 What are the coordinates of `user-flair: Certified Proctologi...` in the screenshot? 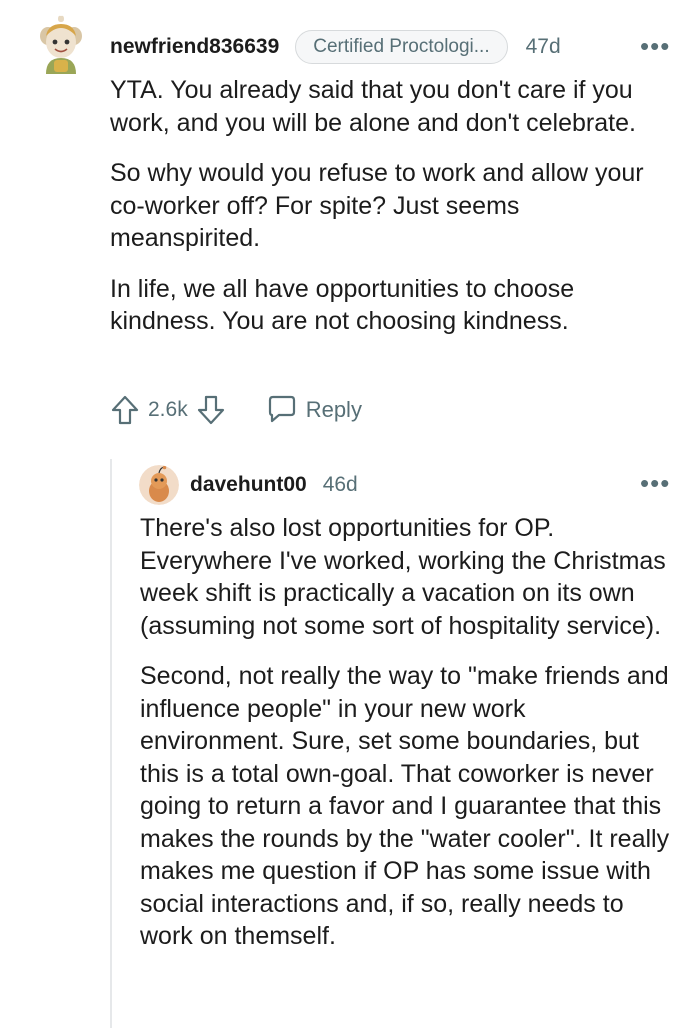 It's located at (401, 47).